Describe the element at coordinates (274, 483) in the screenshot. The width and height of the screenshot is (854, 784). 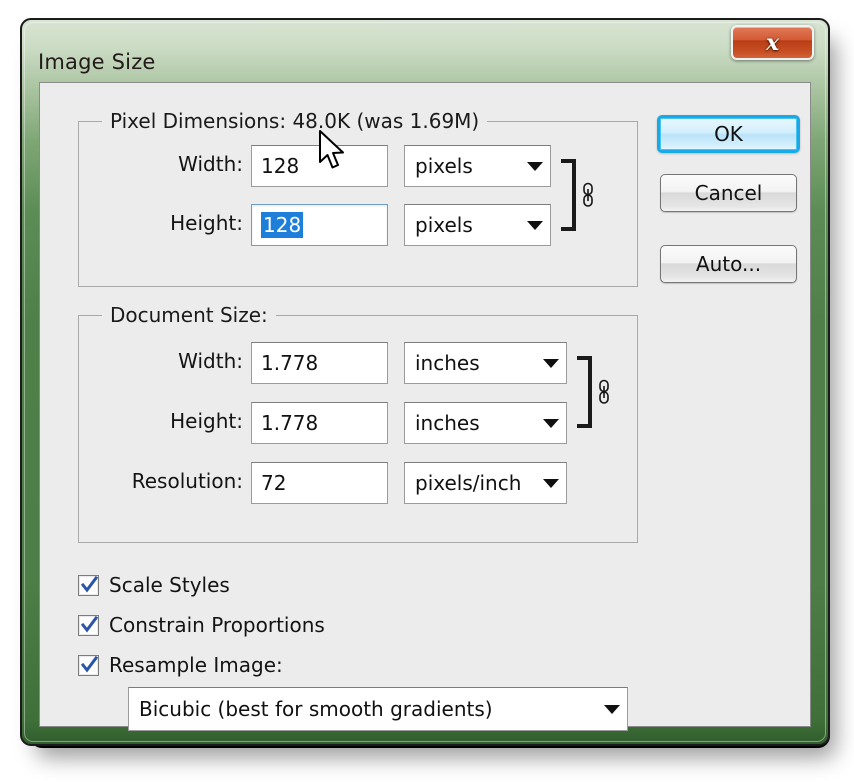
I see `doc-resolution-value: 72` at that location.